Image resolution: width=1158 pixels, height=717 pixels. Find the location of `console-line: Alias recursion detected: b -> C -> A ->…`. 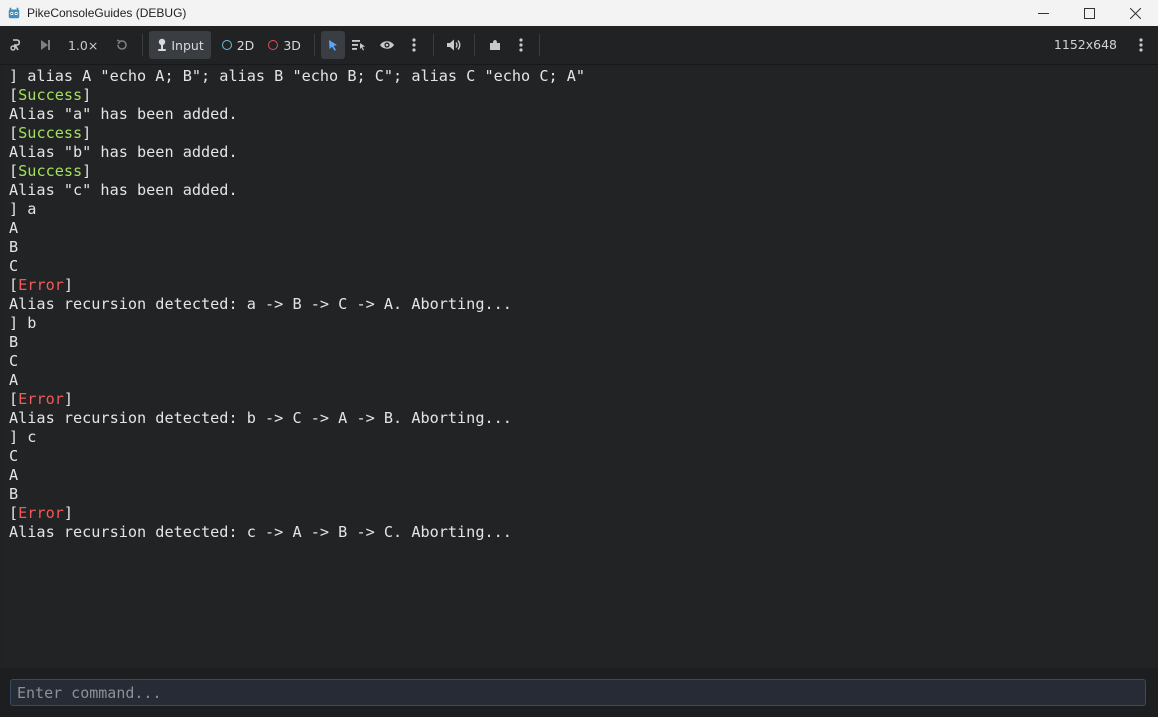

console-line: Alias recursion detected: b -> C -> A ->… is located at coordinates (260, 418).